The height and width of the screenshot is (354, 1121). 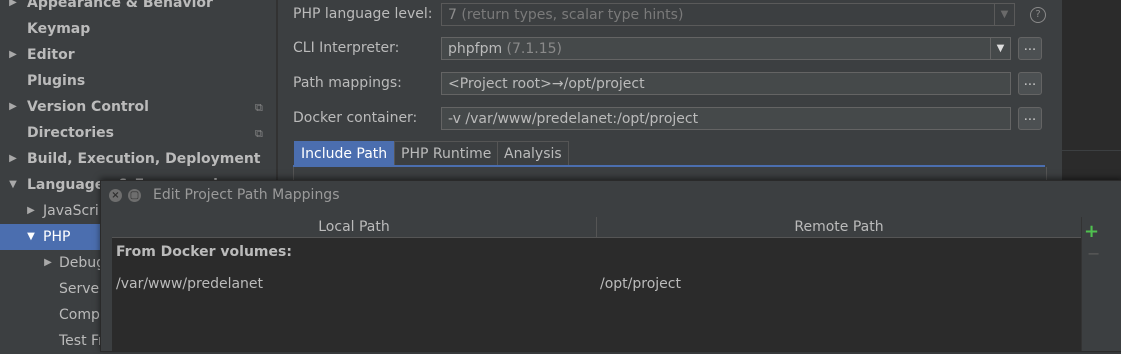 What do you see at coordinates (51, 55) in the screenshot?
I see `sidebar-item-editor: Editor` at bounding box center [51, 55].